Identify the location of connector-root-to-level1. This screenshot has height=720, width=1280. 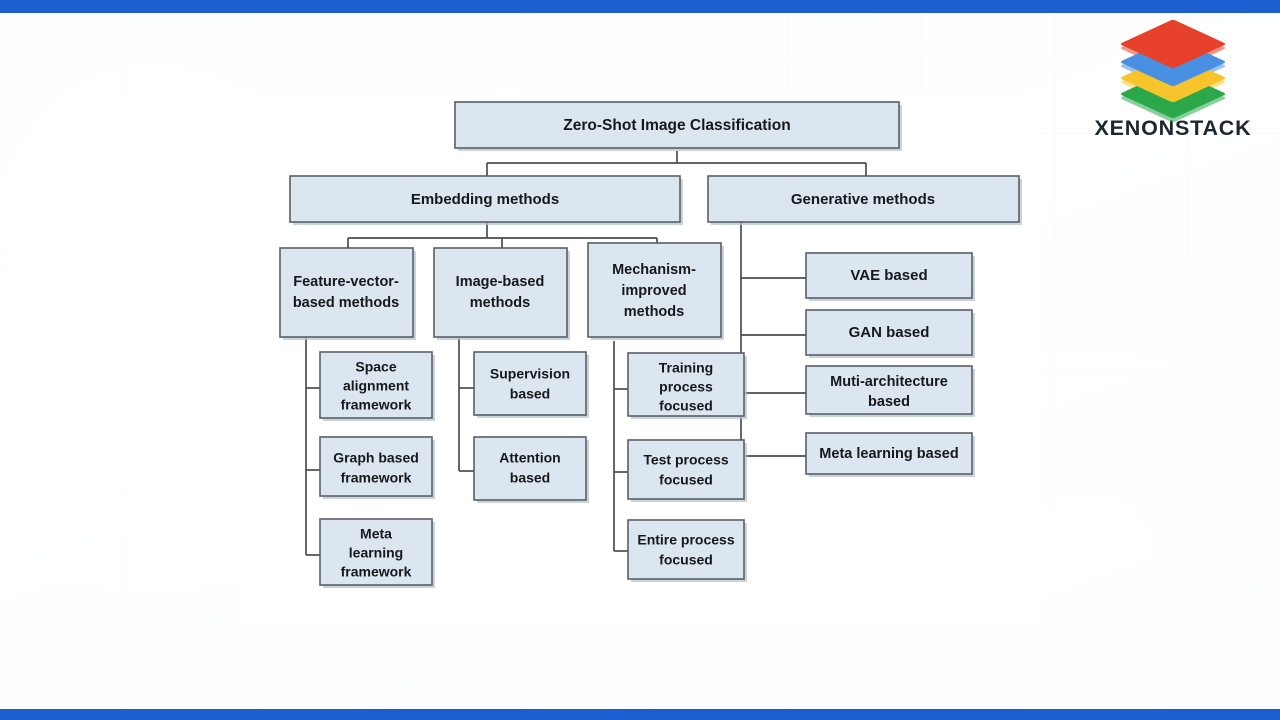
(676, 163).